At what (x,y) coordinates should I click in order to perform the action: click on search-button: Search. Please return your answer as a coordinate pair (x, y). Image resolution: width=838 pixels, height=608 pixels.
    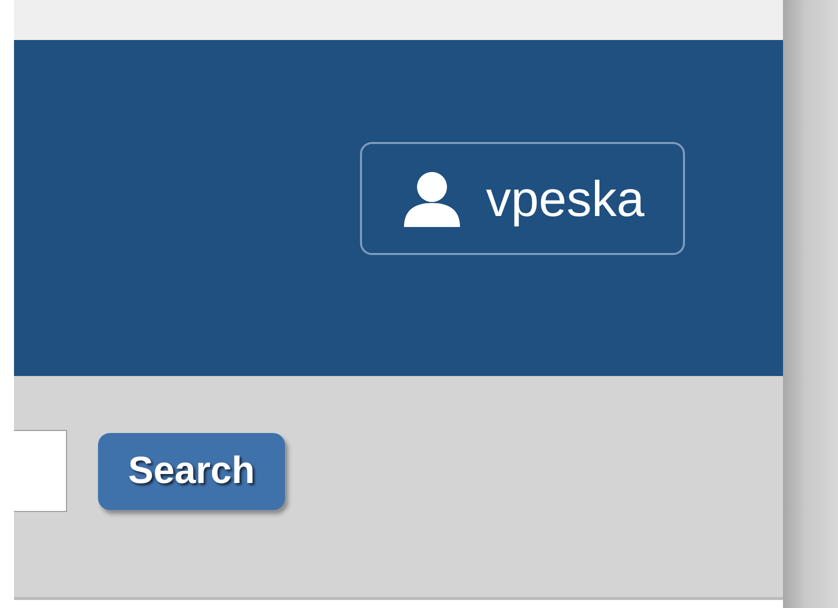
    Looking at the image, I should click on (191, 471).